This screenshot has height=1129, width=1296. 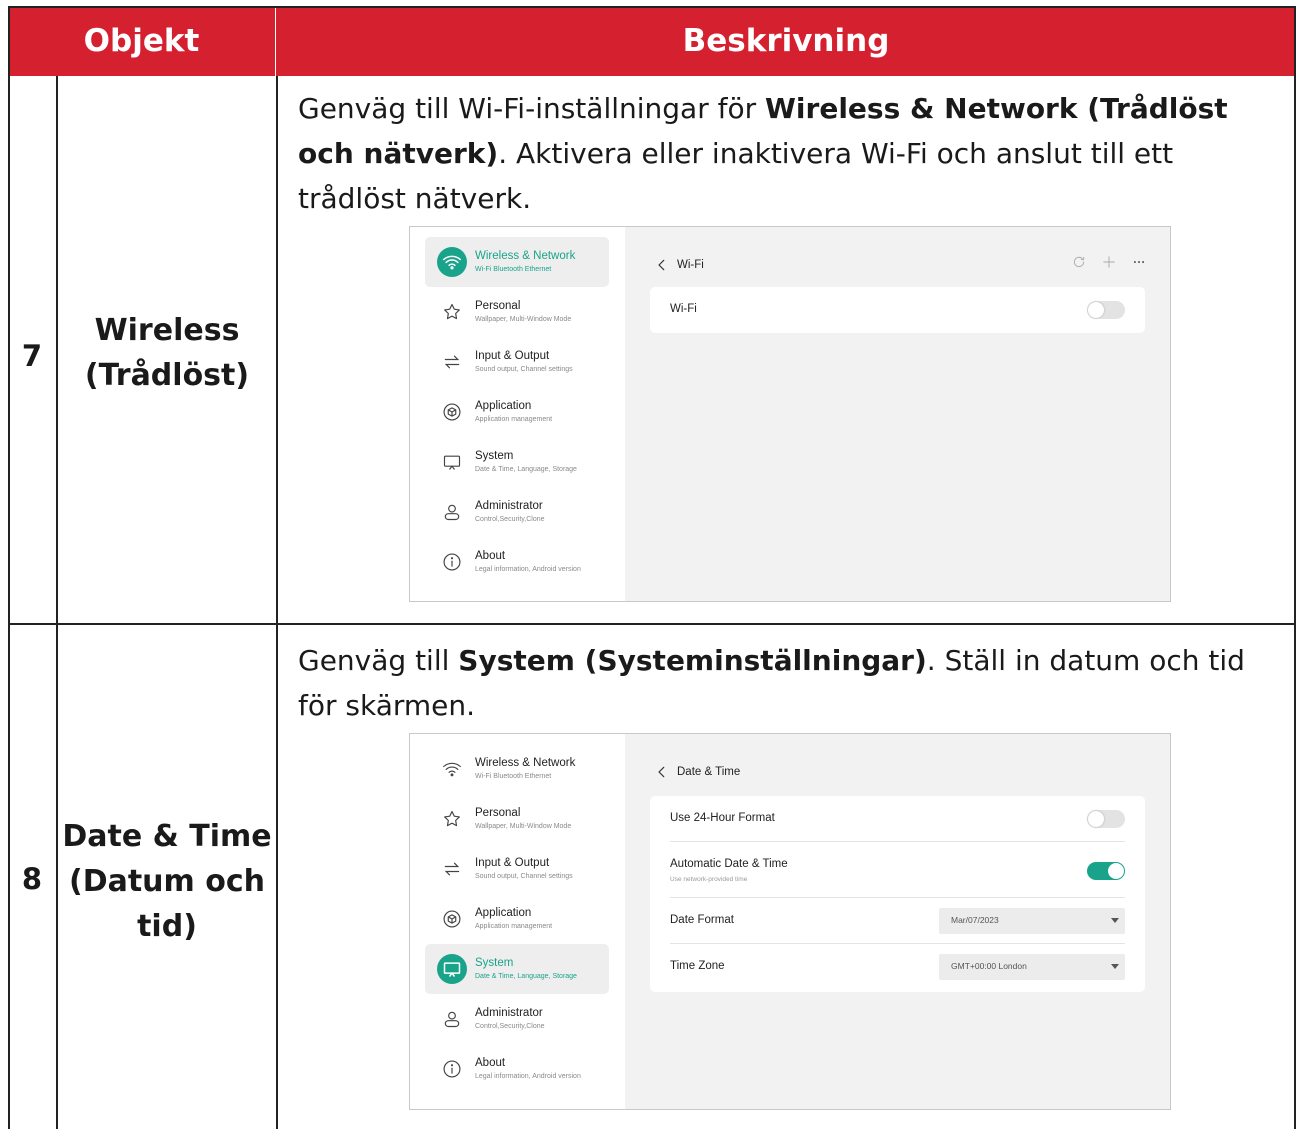 What do you see at coordinates (897, 921) in the screenshot?
I see `date-format-row: Date Format Mar/07/2023` at bounding box center [897, 921].